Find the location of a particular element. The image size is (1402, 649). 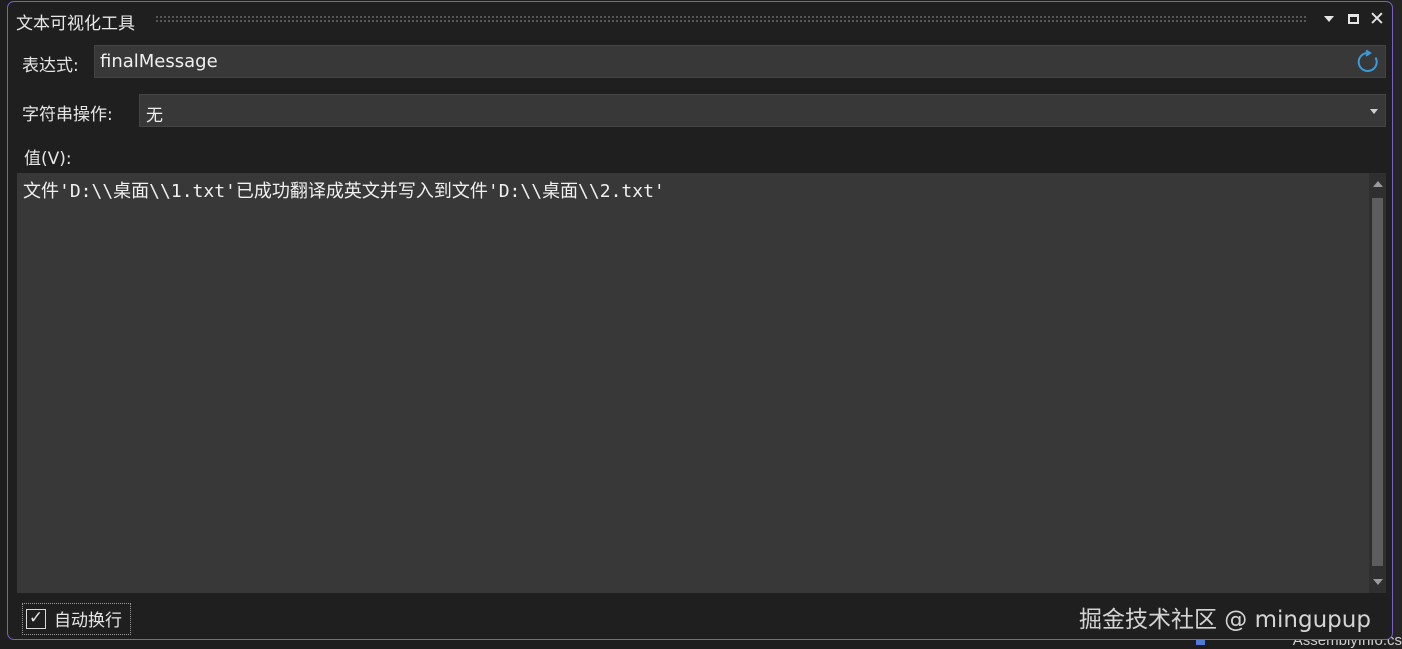

scroll-down-icon is located at coordinates (1378, 582).